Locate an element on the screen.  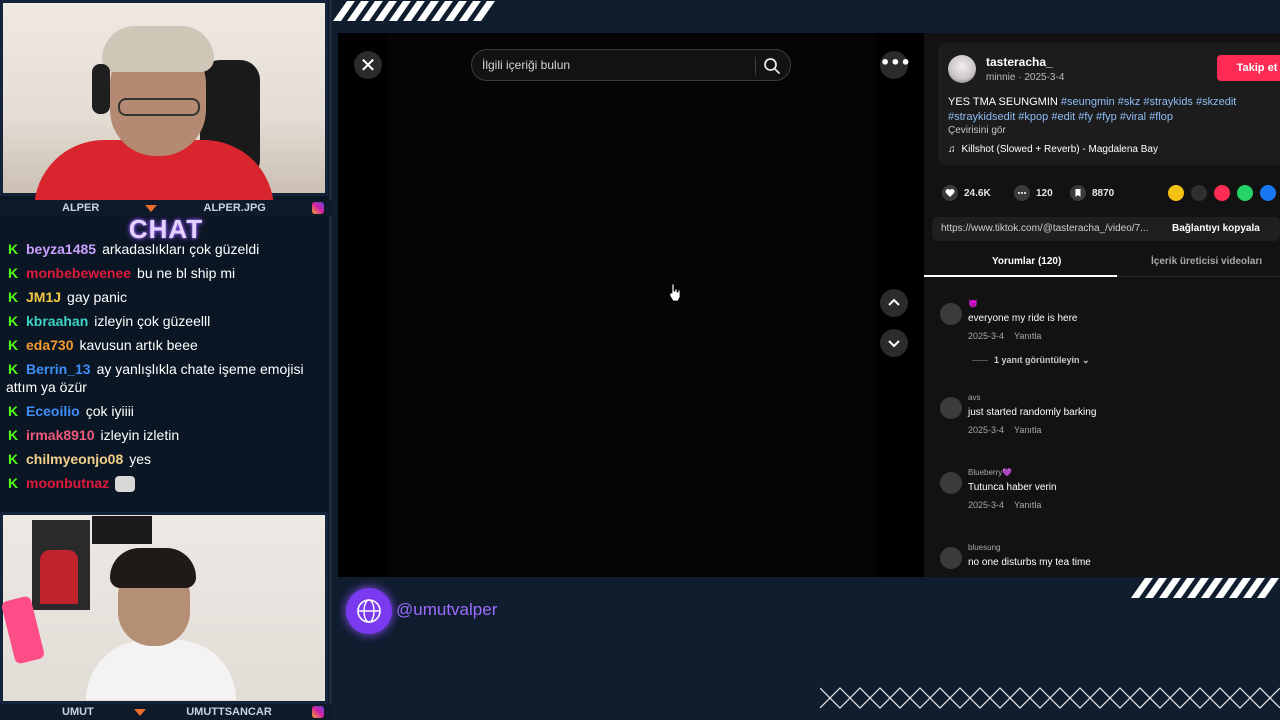
comment-text: just started randomly barking is located at coordinates (1032, 412).